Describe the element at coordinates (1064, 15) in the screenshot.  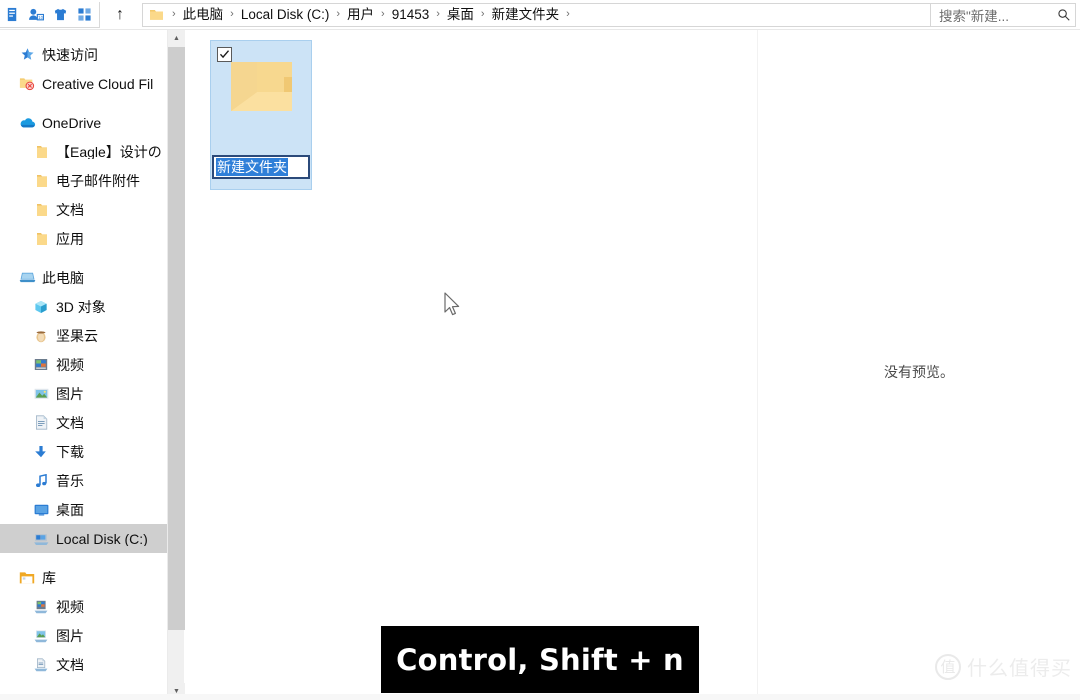
I see `search-icon` at that location.